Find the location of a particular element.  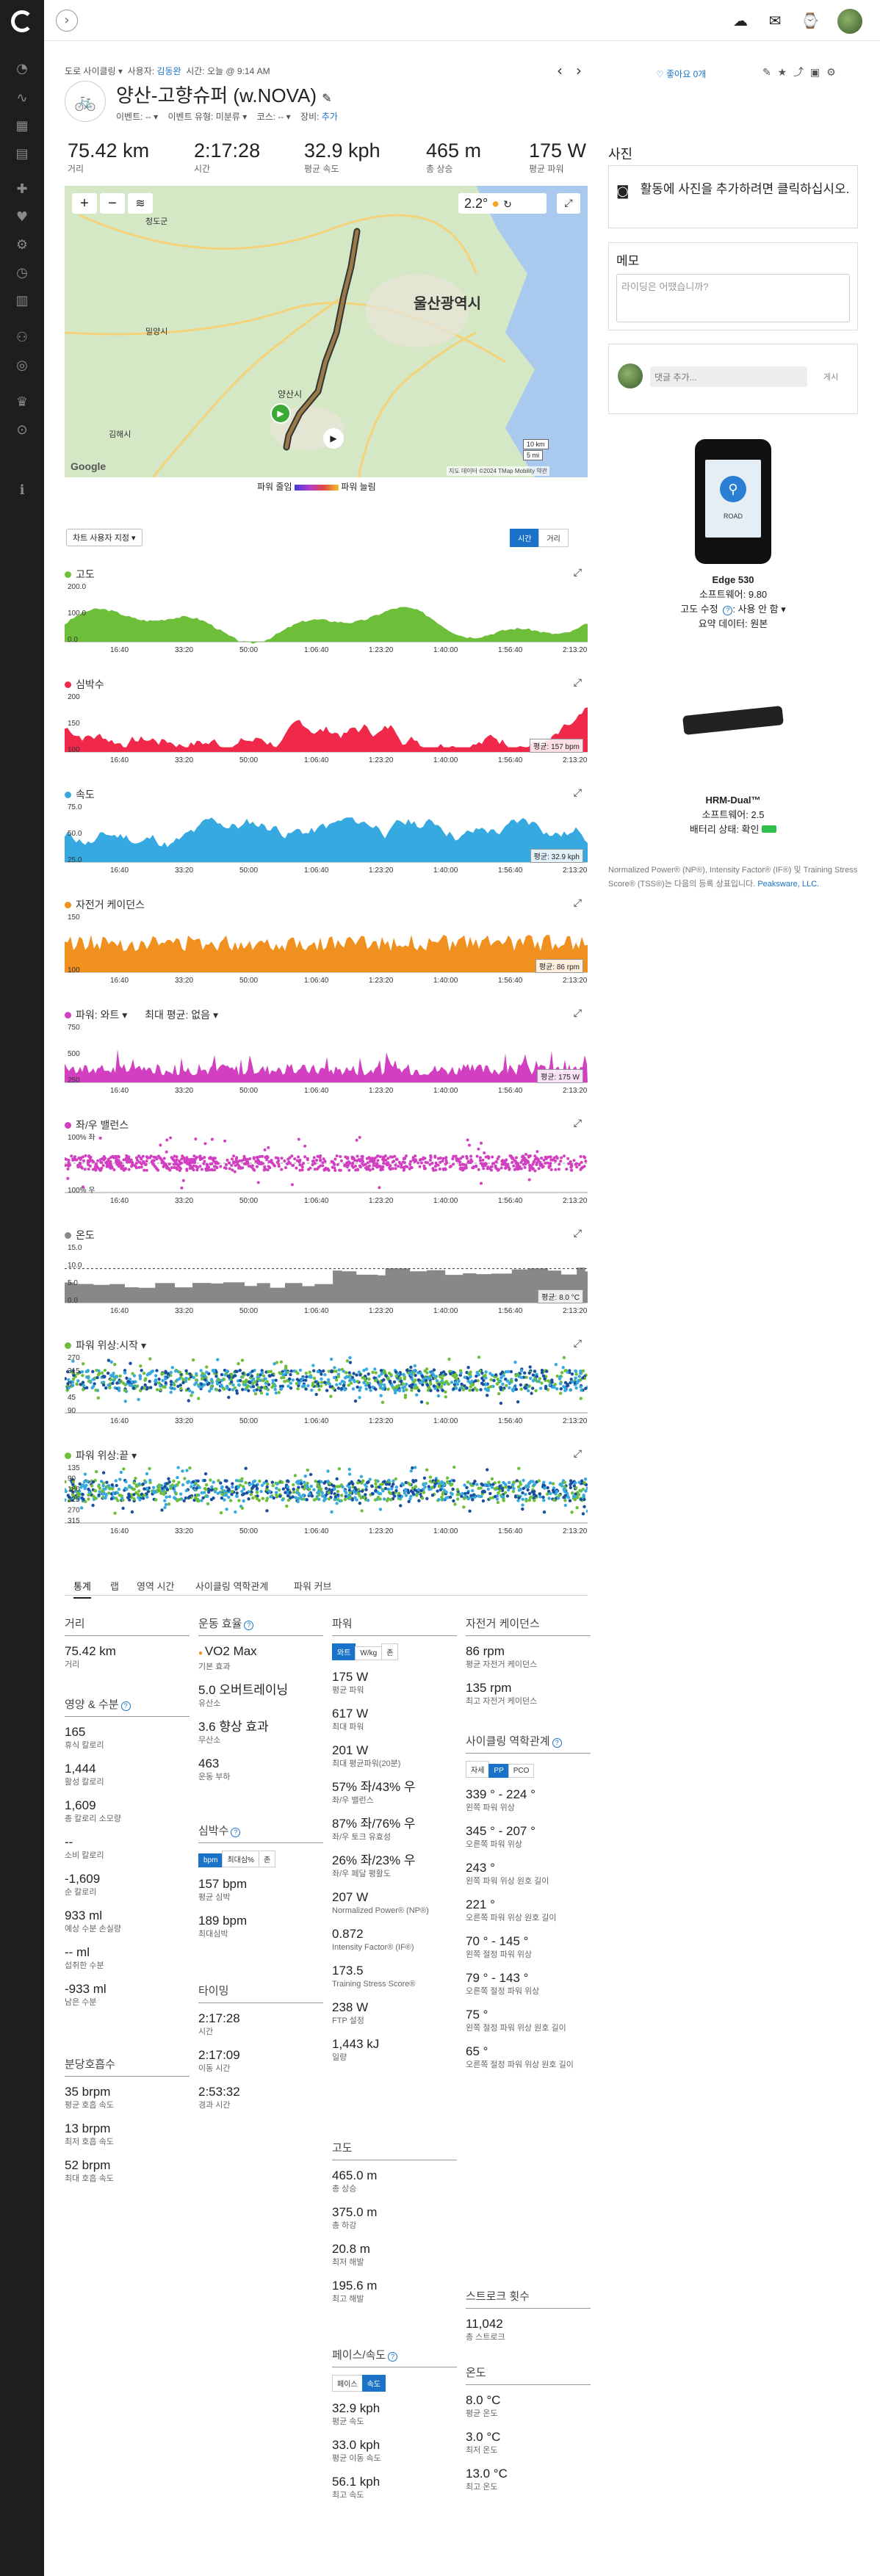

chart-title: 파워 위상:시작 ▾ is located at coordinates (105, 1345).